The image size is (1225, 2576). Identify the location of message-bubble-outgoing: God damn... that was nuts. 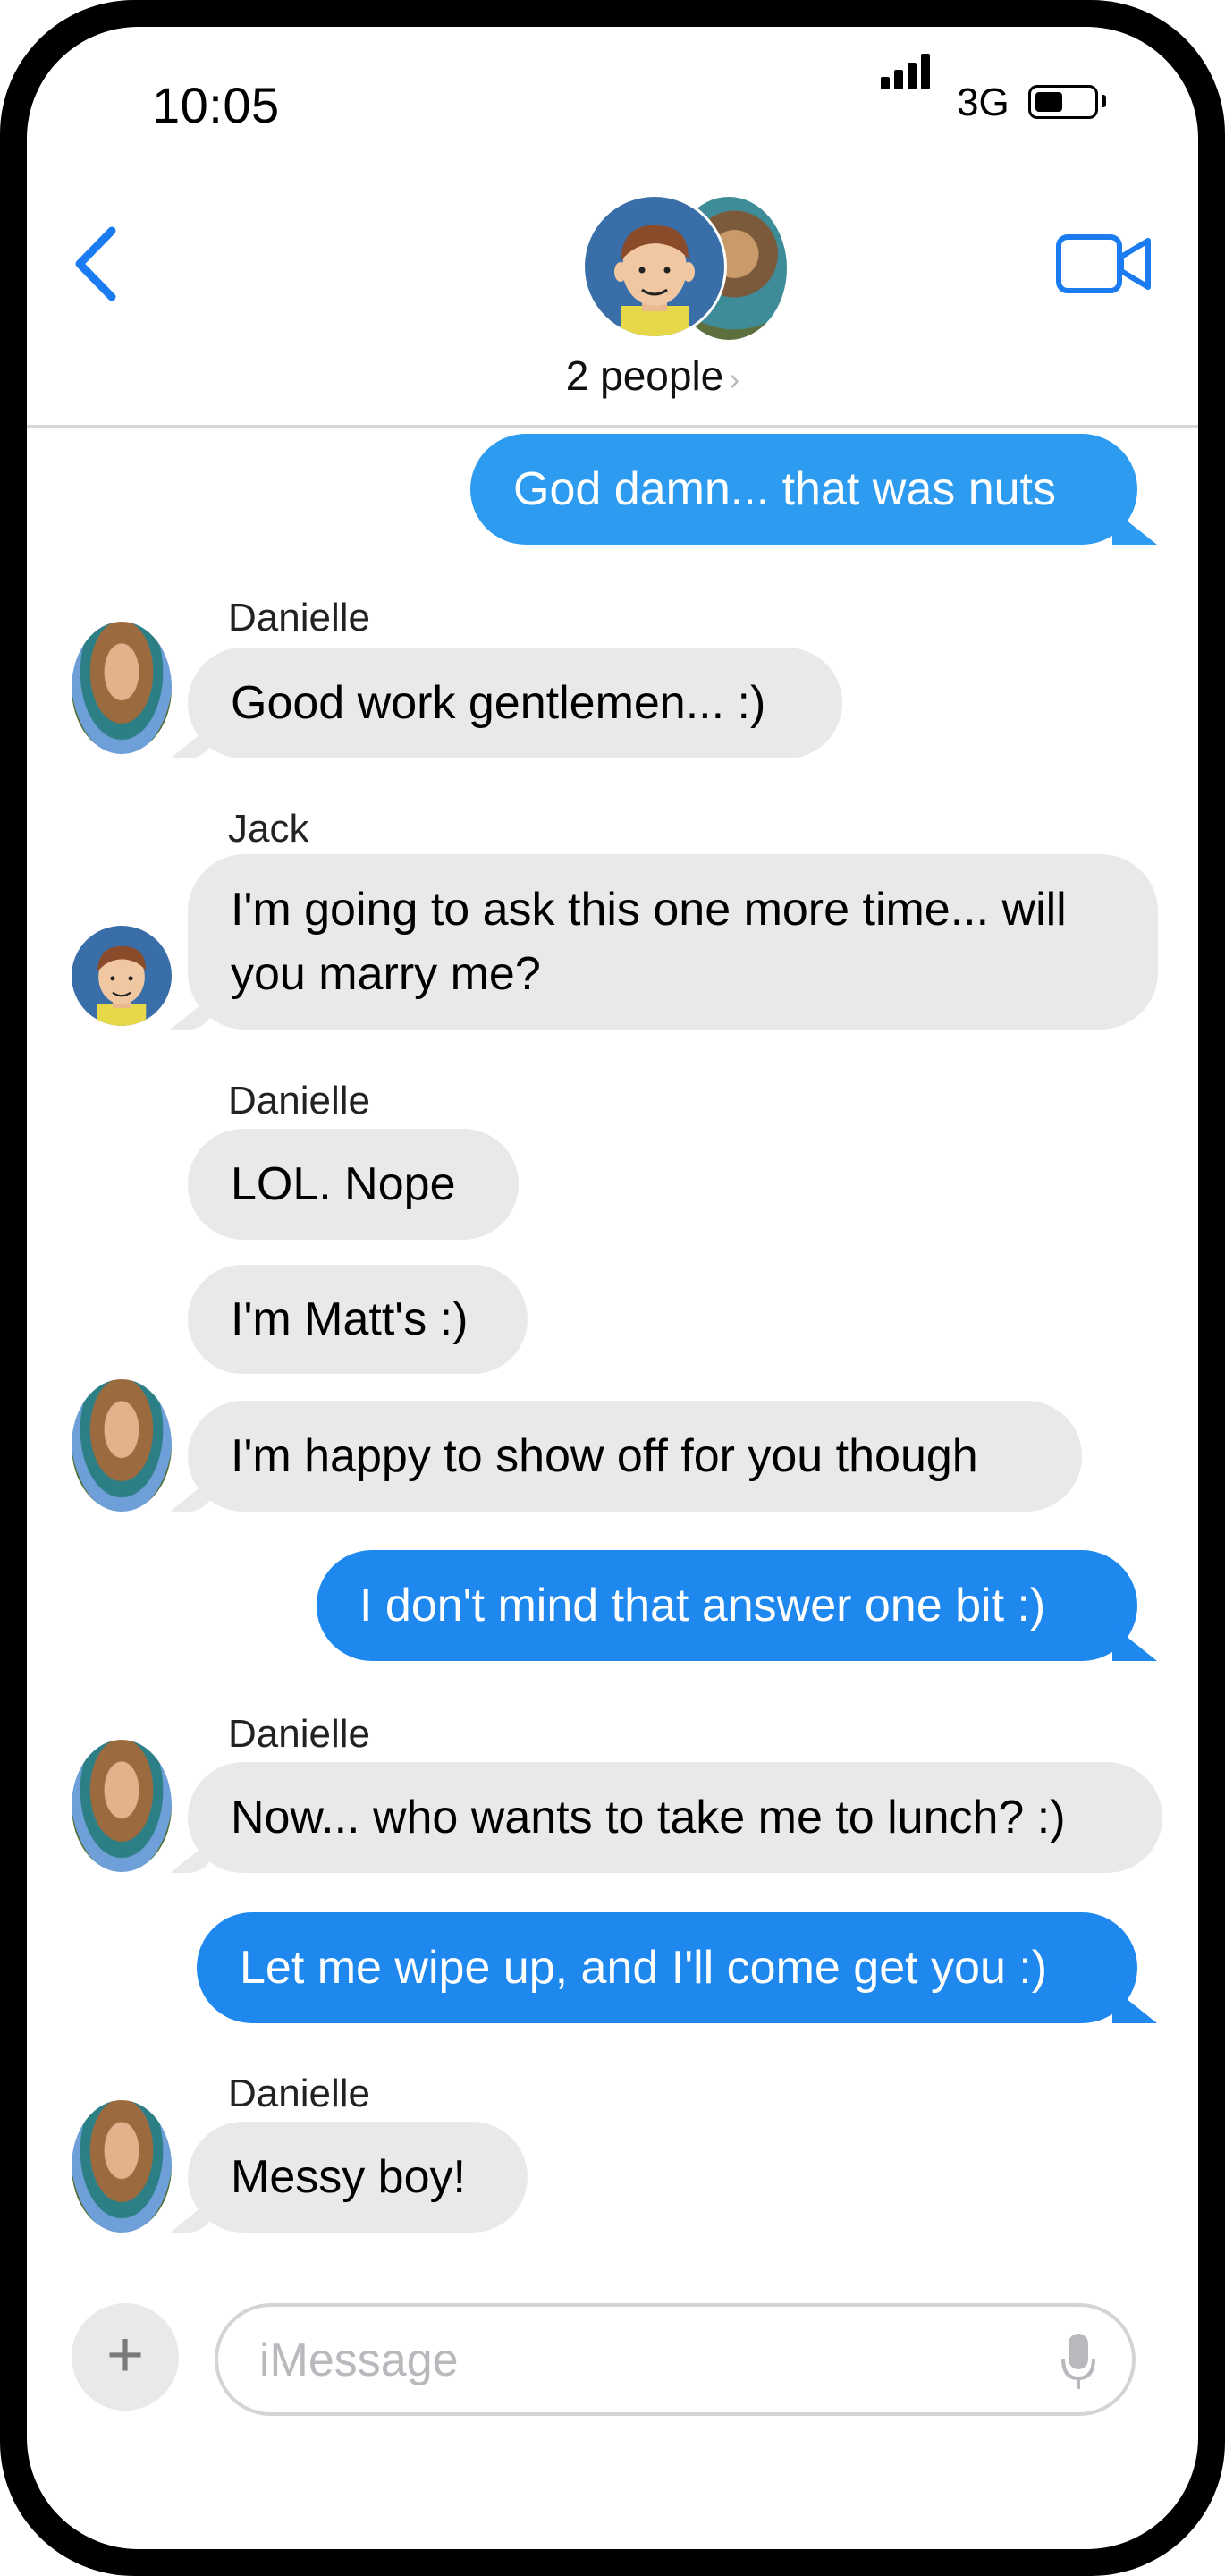
(803, 489).